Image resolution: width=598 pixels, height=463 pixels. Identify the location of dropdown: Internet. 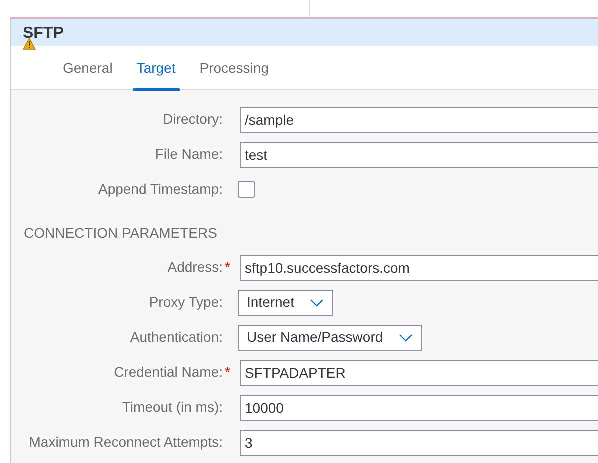
(286, 303).